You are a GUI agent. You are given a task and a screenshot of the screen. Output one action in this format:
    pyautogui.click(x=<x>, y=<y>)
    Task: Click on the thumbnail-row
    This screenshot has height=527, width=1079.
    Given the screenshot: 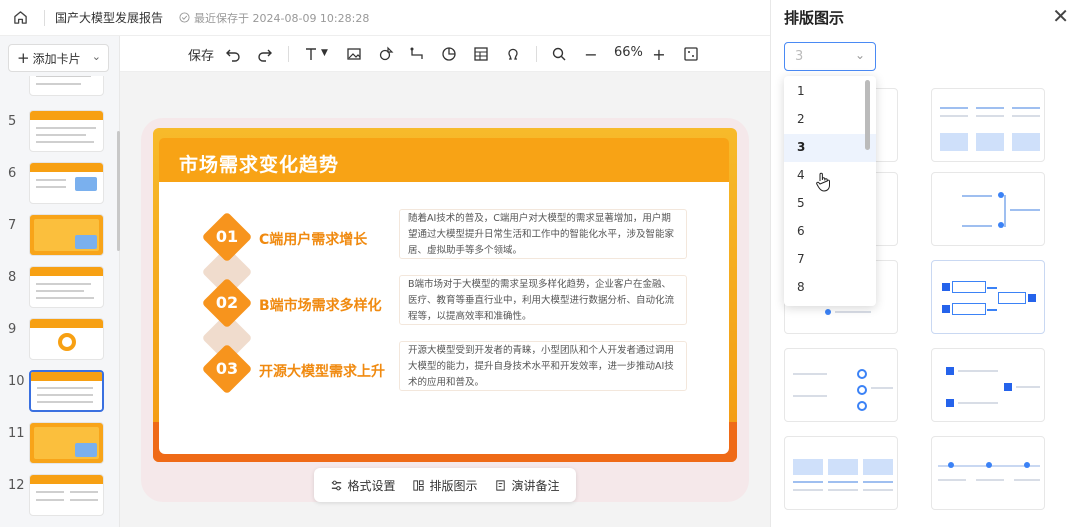 What is the action you would take?
    pyautogui.click(x=60, y=87)
    